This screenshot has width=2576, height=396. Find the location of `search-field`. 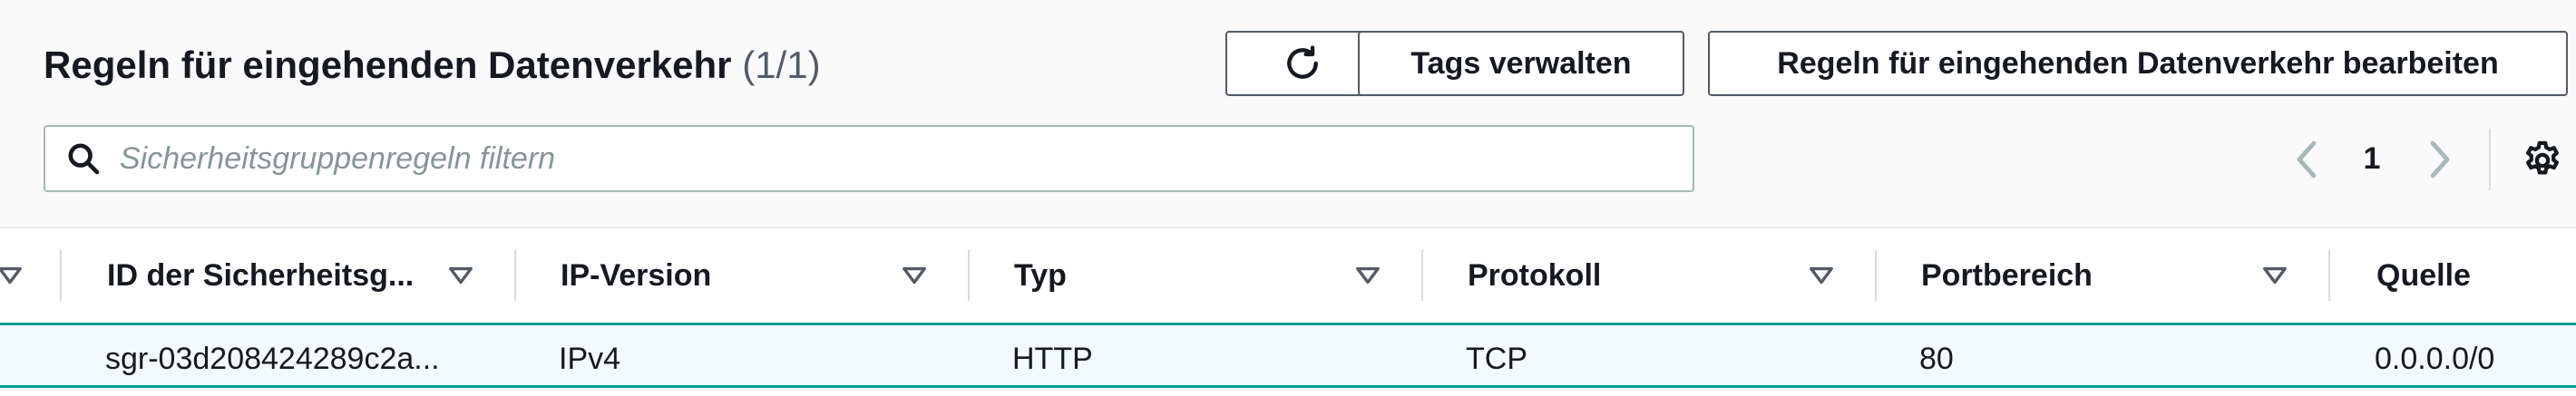

search-field is located at coordinates (869, 158).